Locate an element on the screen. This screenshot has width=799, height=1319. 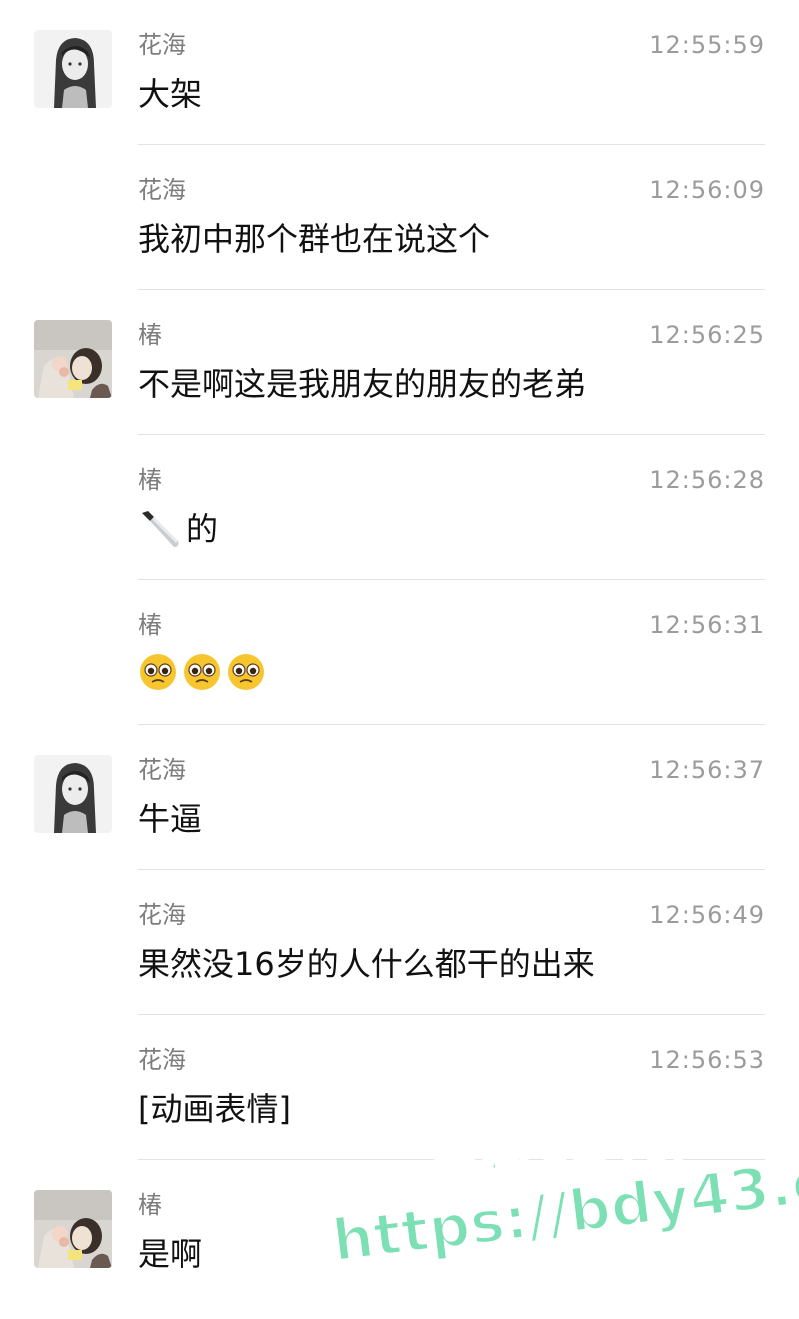
message-content: 的 is located at coordinates (202, 529).